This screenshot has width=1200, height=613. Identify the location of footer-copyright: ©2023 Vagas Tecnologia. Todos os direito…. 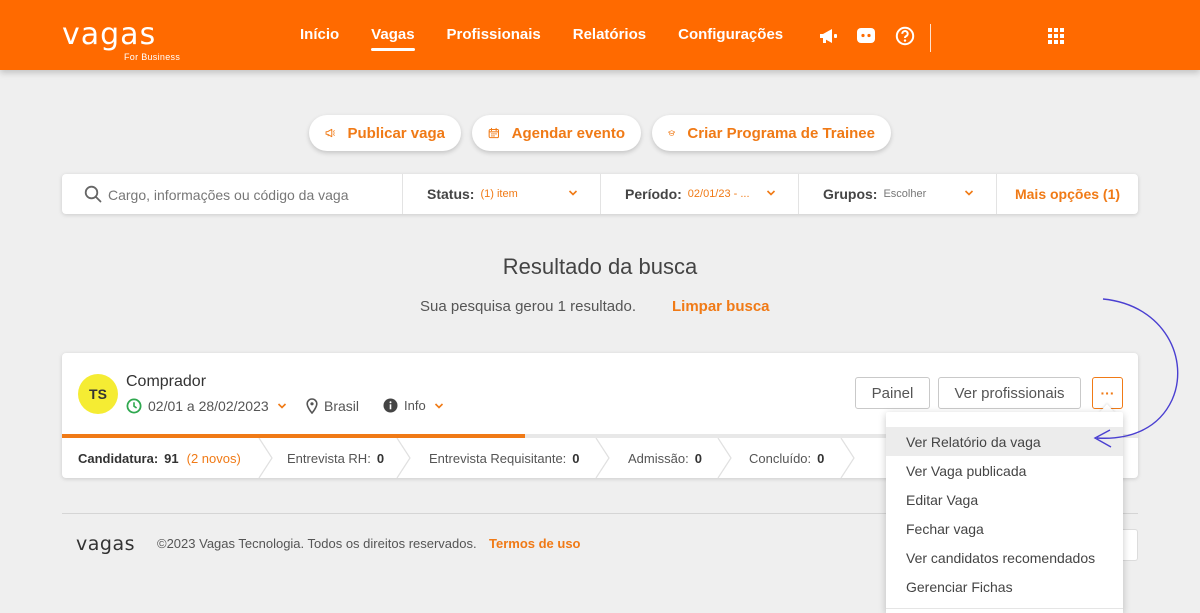
(317, 543).